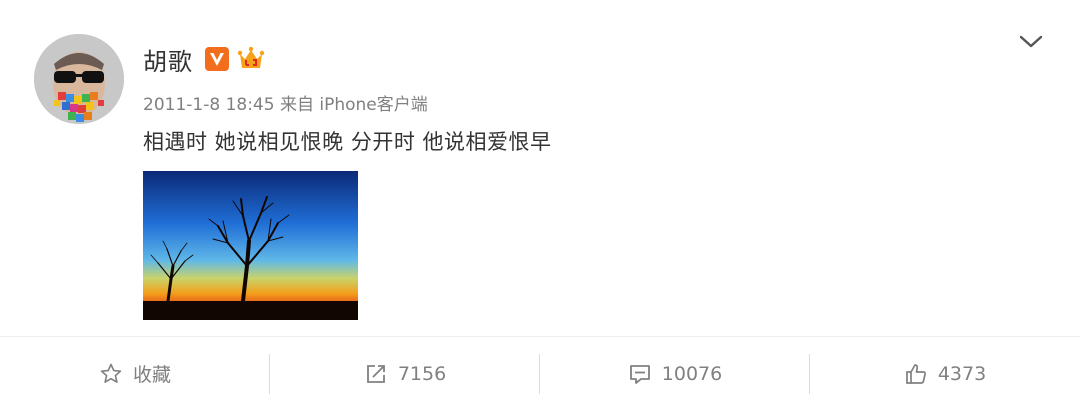 The height and width of the screenshot is (410, 1080). I want to click on post-photo, so click(250, 245).